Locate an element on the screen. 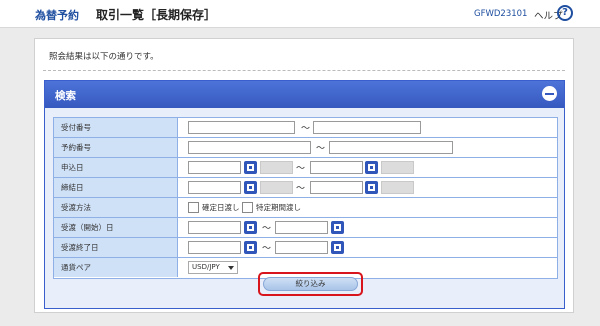 The width and height of the screenshot is (600, 326). label-conclusion-date: 締結日 is located at coordinates (116, 187).